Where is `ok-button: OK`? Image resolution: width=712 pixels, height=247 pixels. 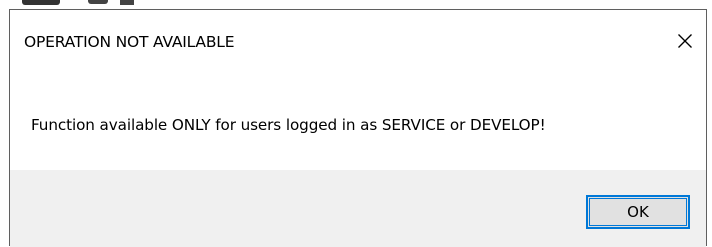 ok-button: OK is located at coordinates (638, 212).